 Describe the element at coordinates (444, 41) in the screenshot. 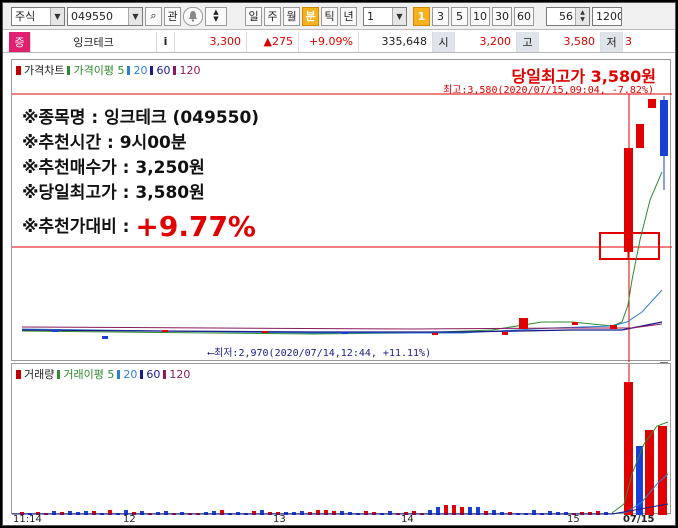

I see `open-label: 시` at that location.